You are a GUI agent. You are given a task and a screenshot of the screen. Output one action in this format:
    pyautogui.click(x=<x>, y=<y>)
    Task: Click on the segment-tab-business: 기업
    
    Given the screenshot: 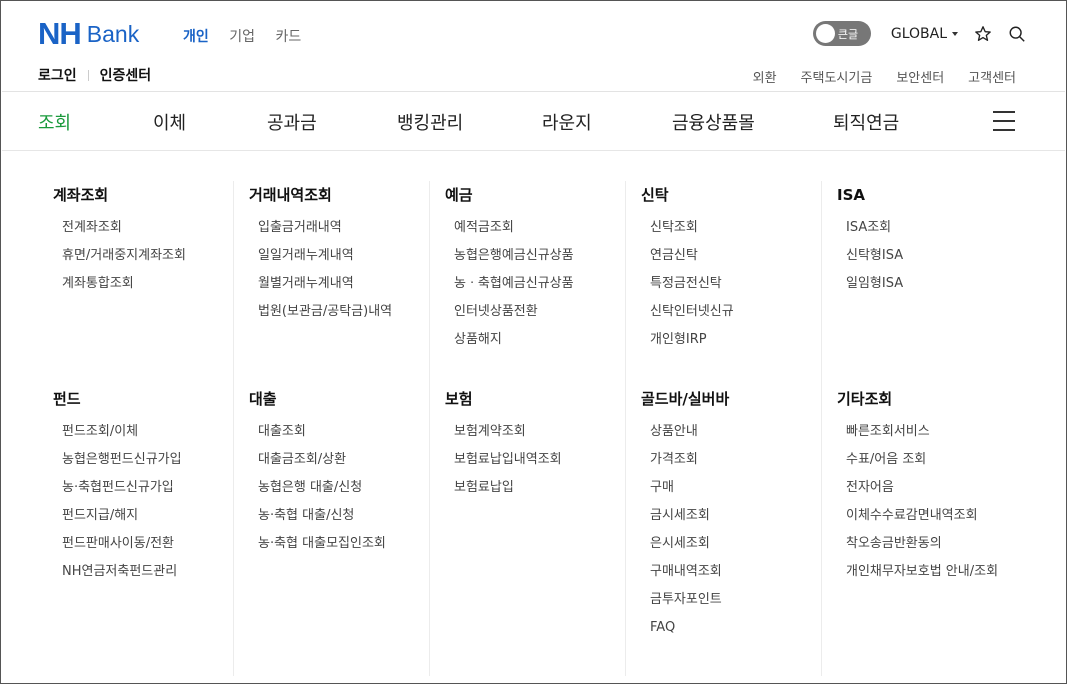 What is the action you would take?
    pyautogui.click(x=242, y=37)
    